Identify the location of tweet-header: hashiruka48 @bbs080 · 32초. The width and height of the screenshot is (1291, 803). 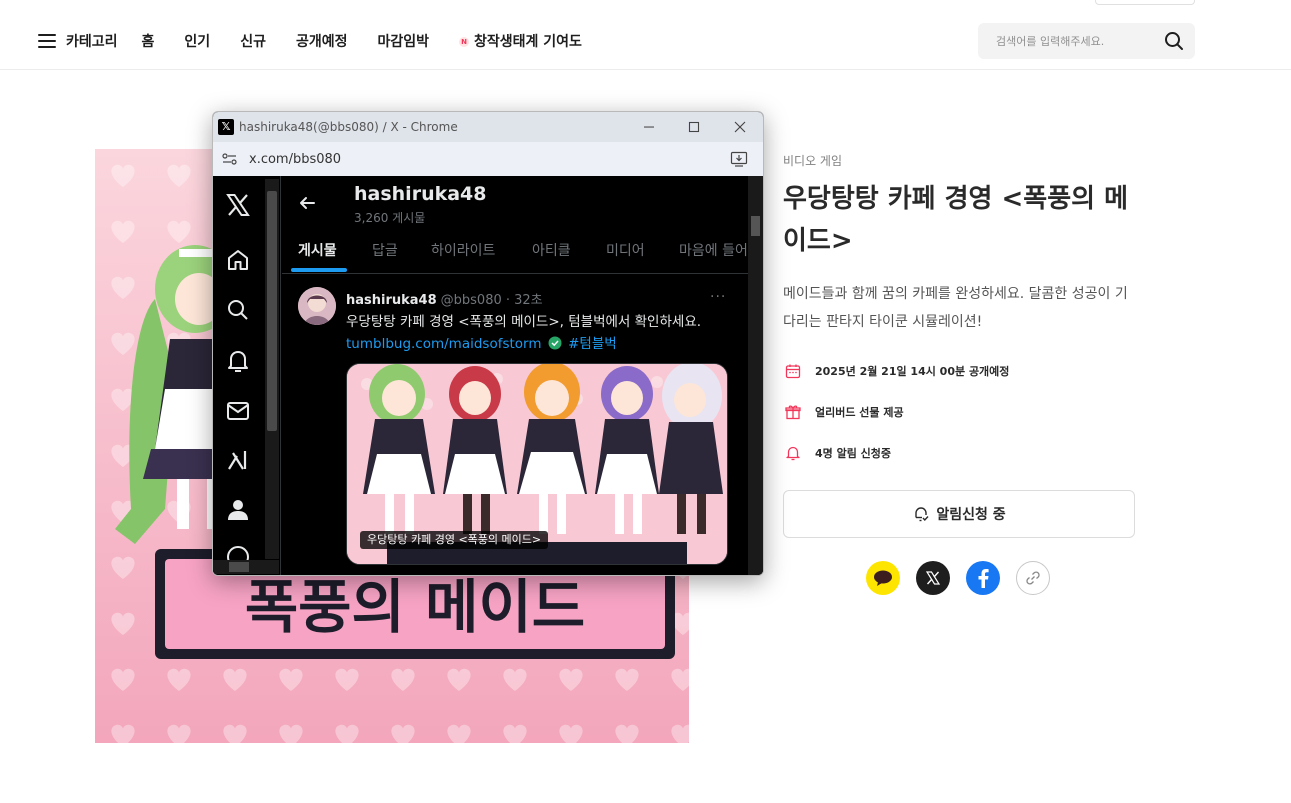
(444, 298).